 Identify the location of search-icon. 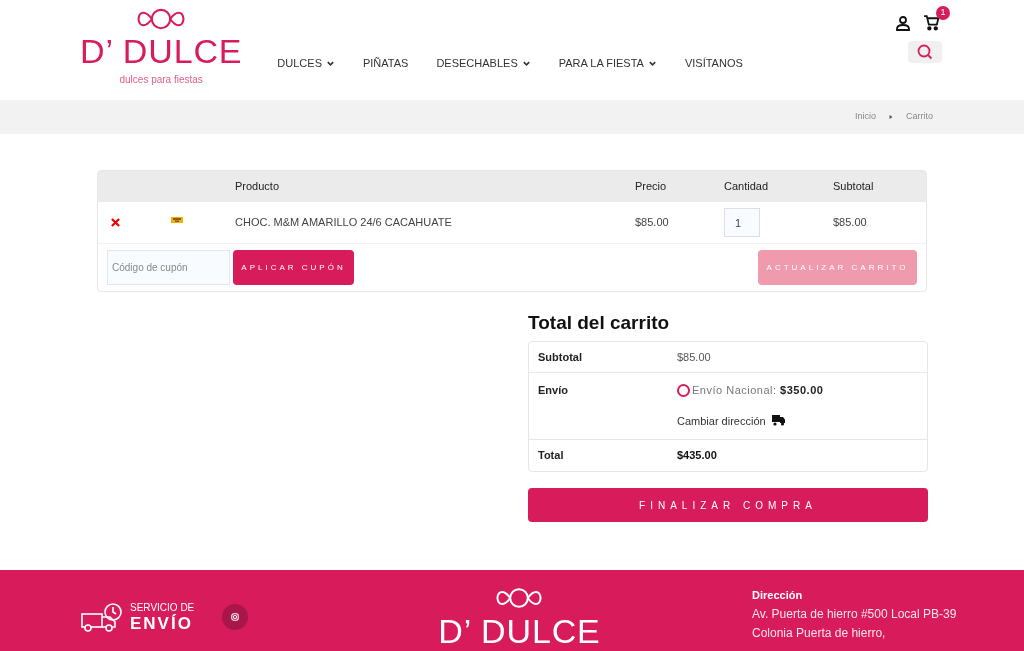
(925, 52).